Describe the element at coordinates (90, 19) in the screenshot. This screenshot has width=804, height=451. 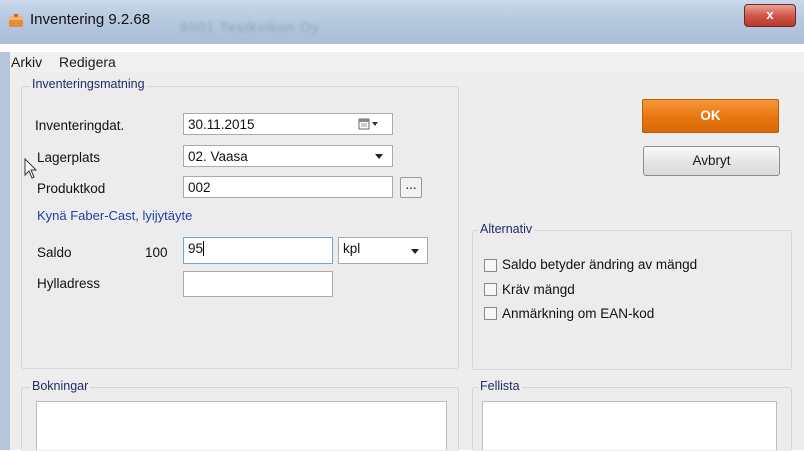
I see `window-title: Inventering 9.2.68` at that location.